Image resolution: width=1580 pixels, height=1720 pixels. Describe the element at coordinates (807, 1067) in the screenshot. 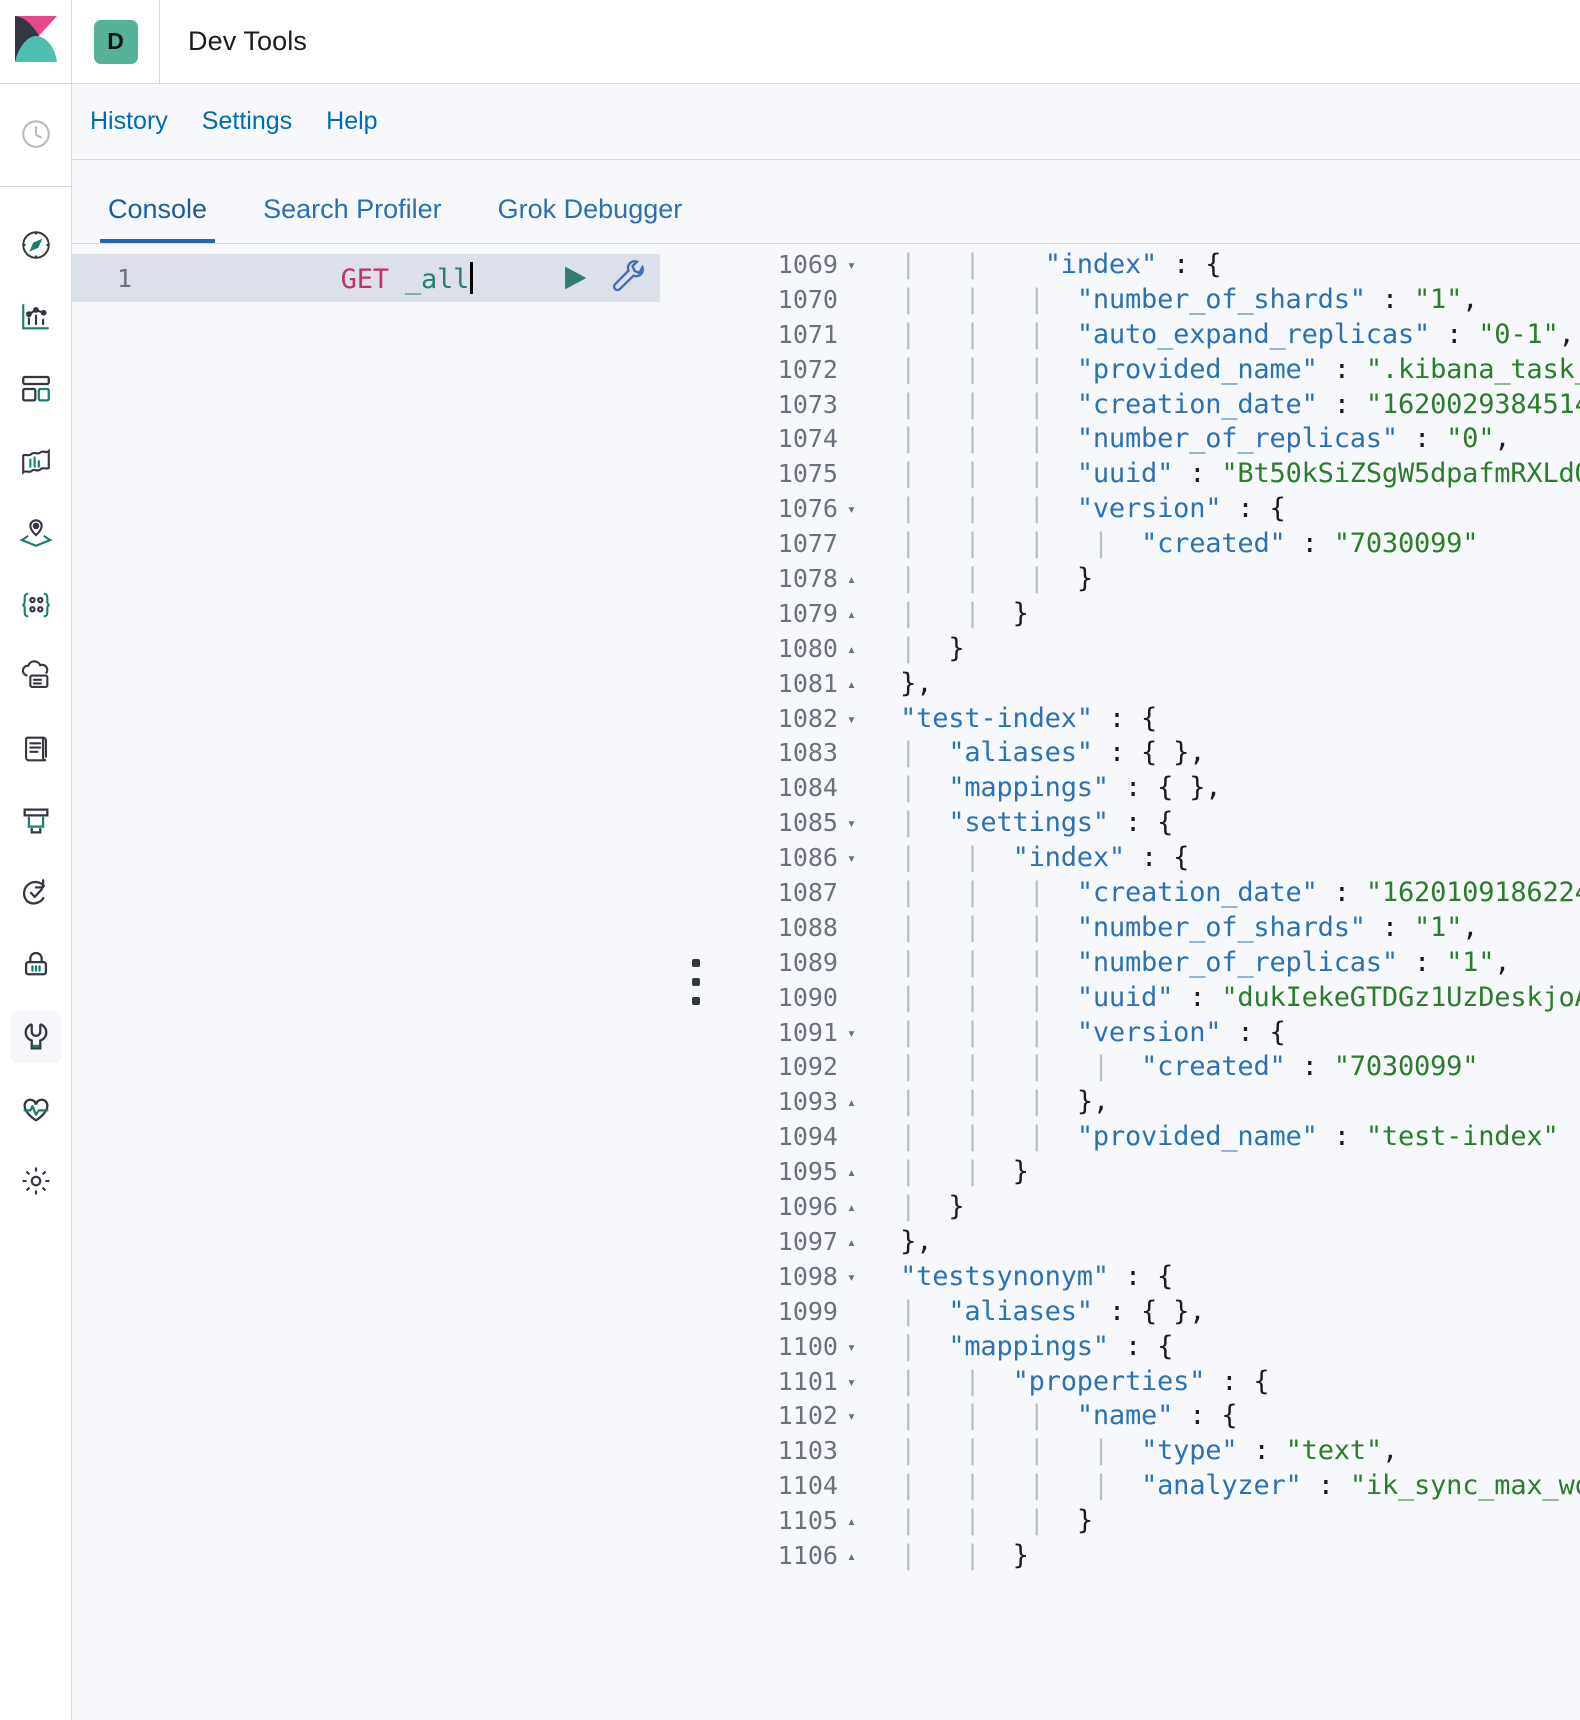

I see `response-line-number: 1092` at that location.